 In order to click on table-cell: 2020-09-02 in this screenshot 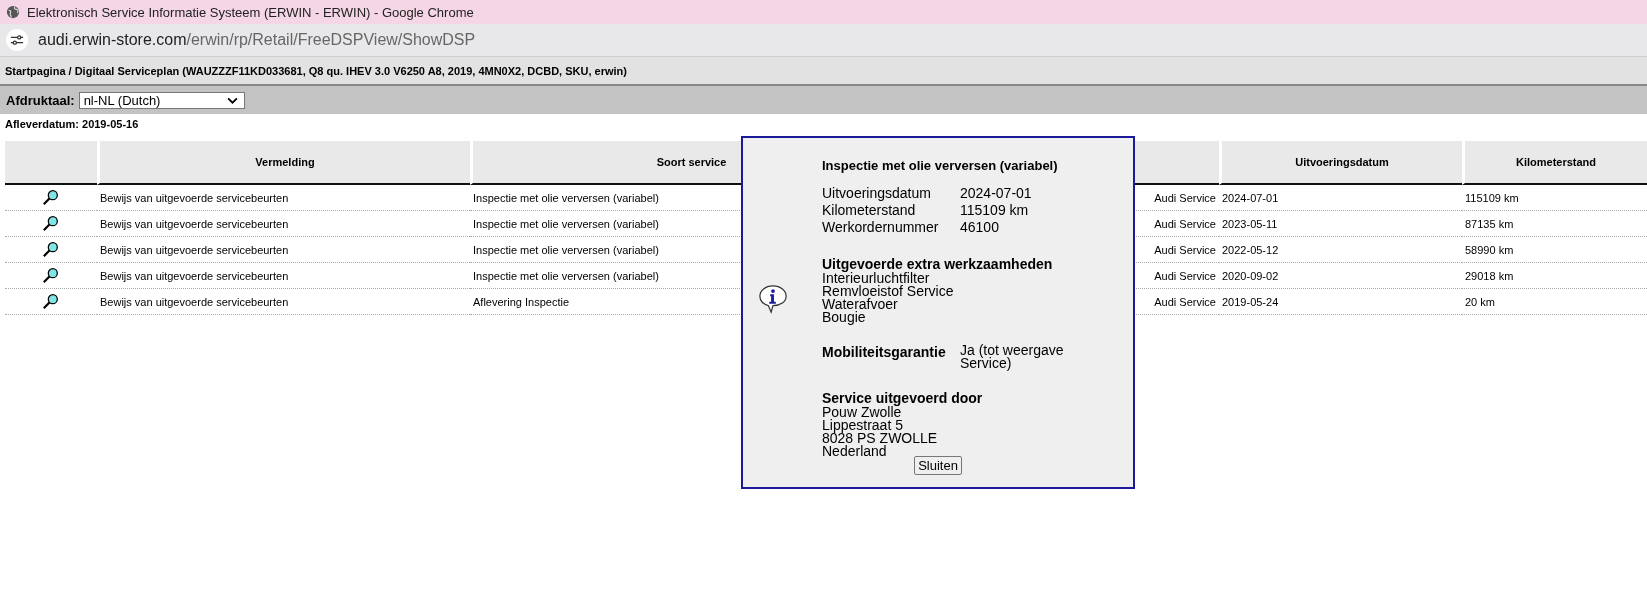, I will do `click(1340, 276)`.